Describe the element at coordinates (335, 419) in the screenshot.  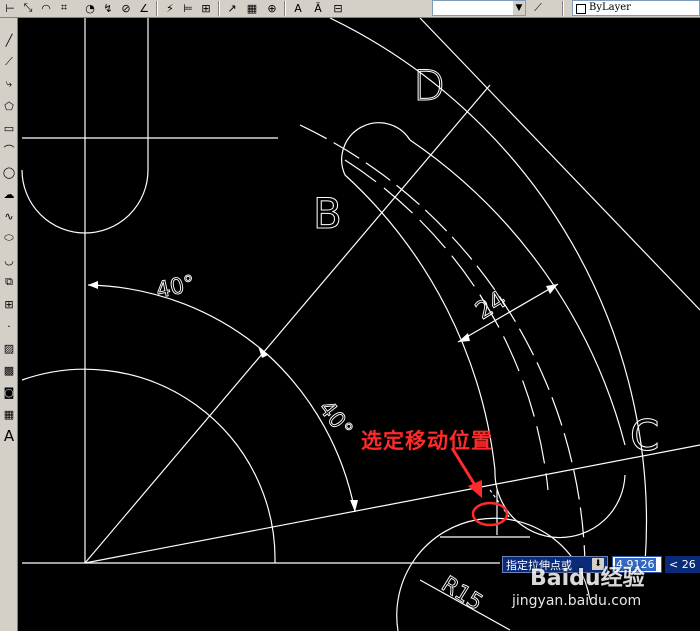
I see `angle-label-inner: 40°` at that location.